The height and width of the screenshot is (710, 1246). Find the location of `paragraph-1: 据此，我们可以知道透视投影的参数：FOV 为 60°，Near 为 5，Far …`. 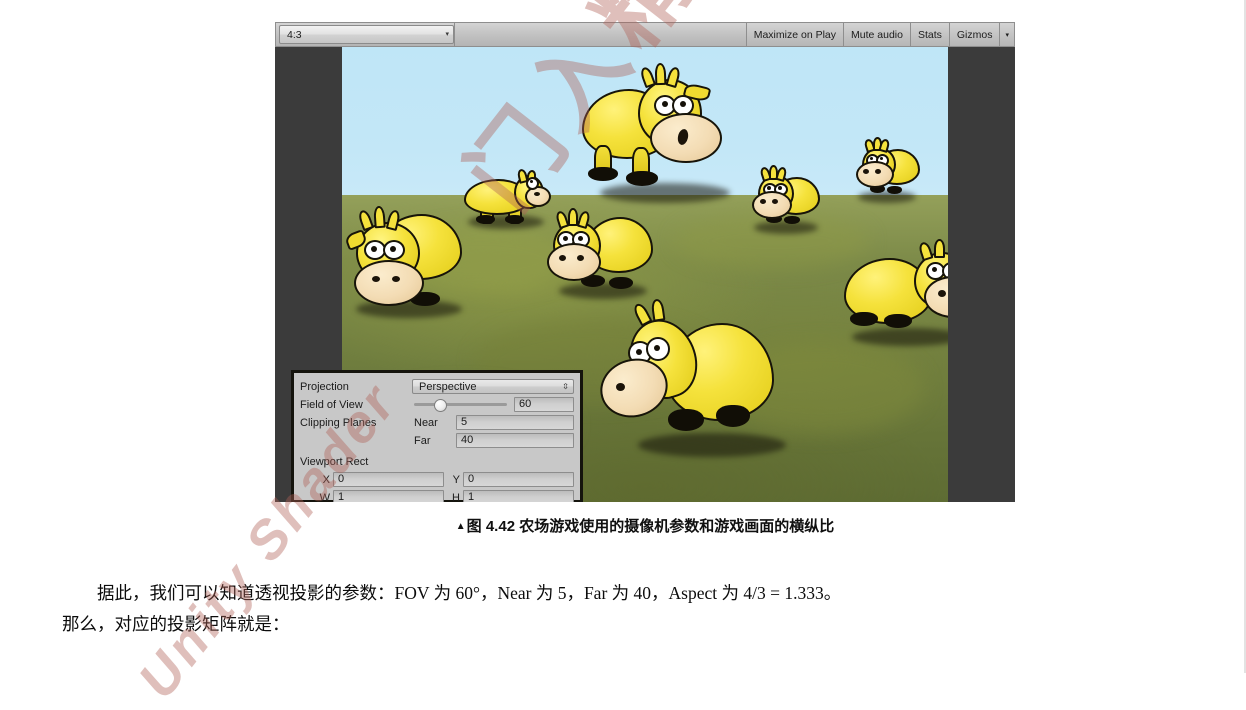

paragraph-1: 据此，我们可以知道透视投影的参数：FOV 为 60°，Near 为 5，Far … is located at coordinates (469, 593).